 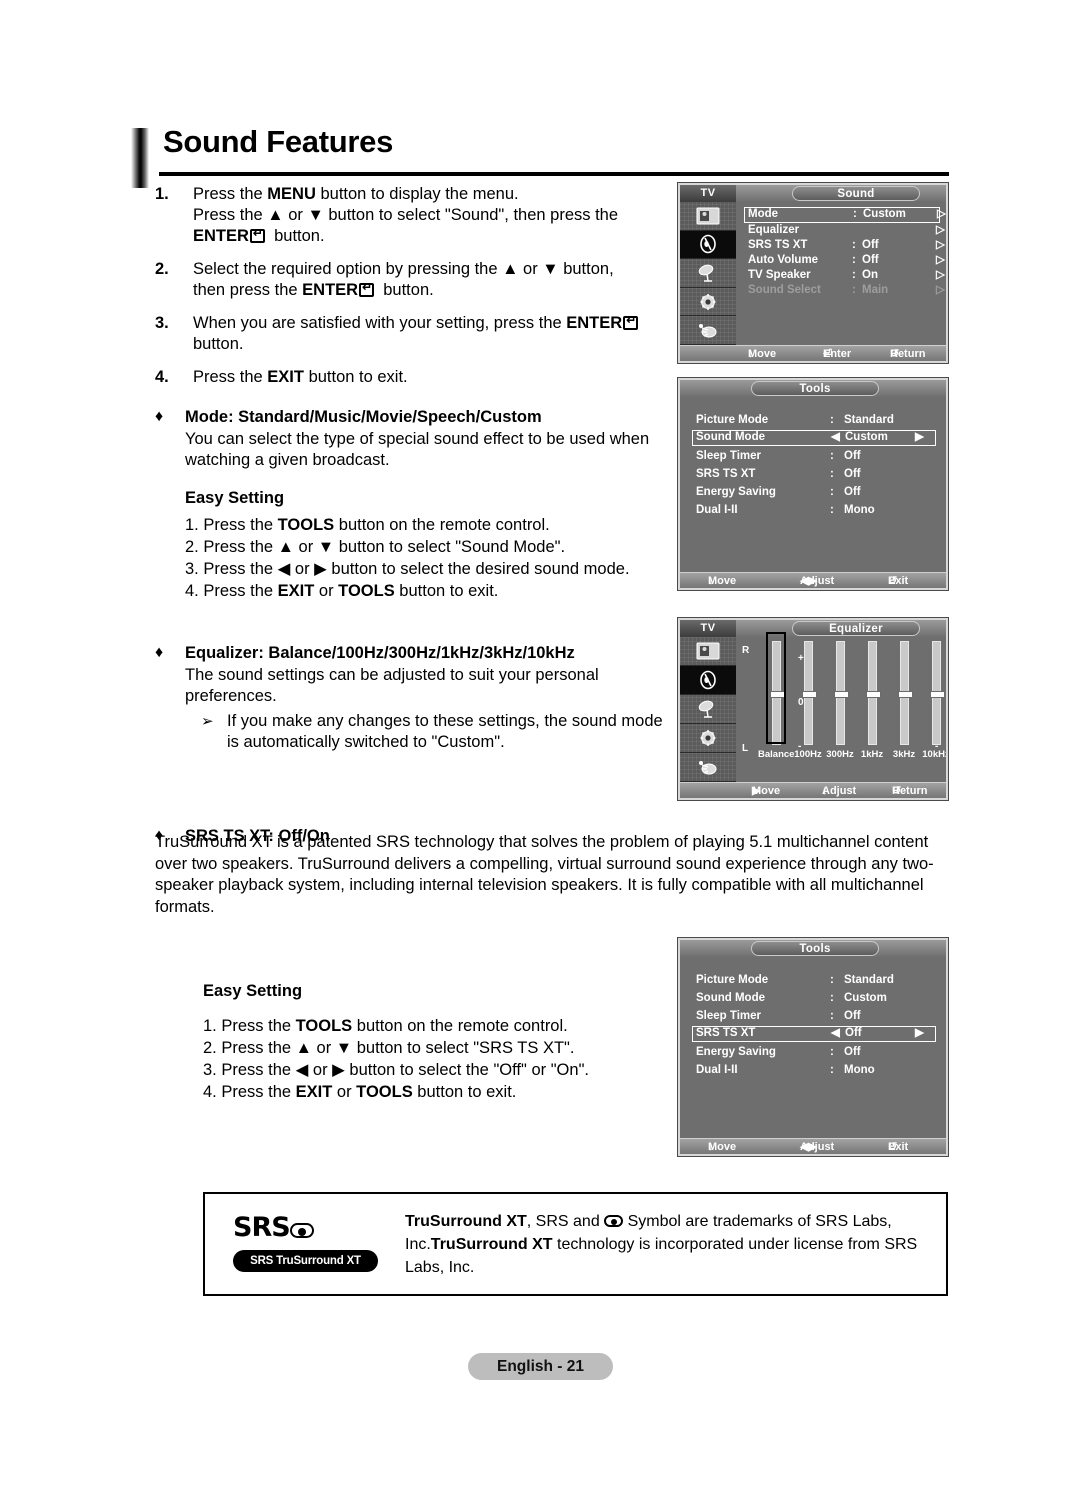 What do you see at coordinates (783, 260) in the screenshot?
I see `menu-row-label: Auto Volume` at bounding box center [783, 260].